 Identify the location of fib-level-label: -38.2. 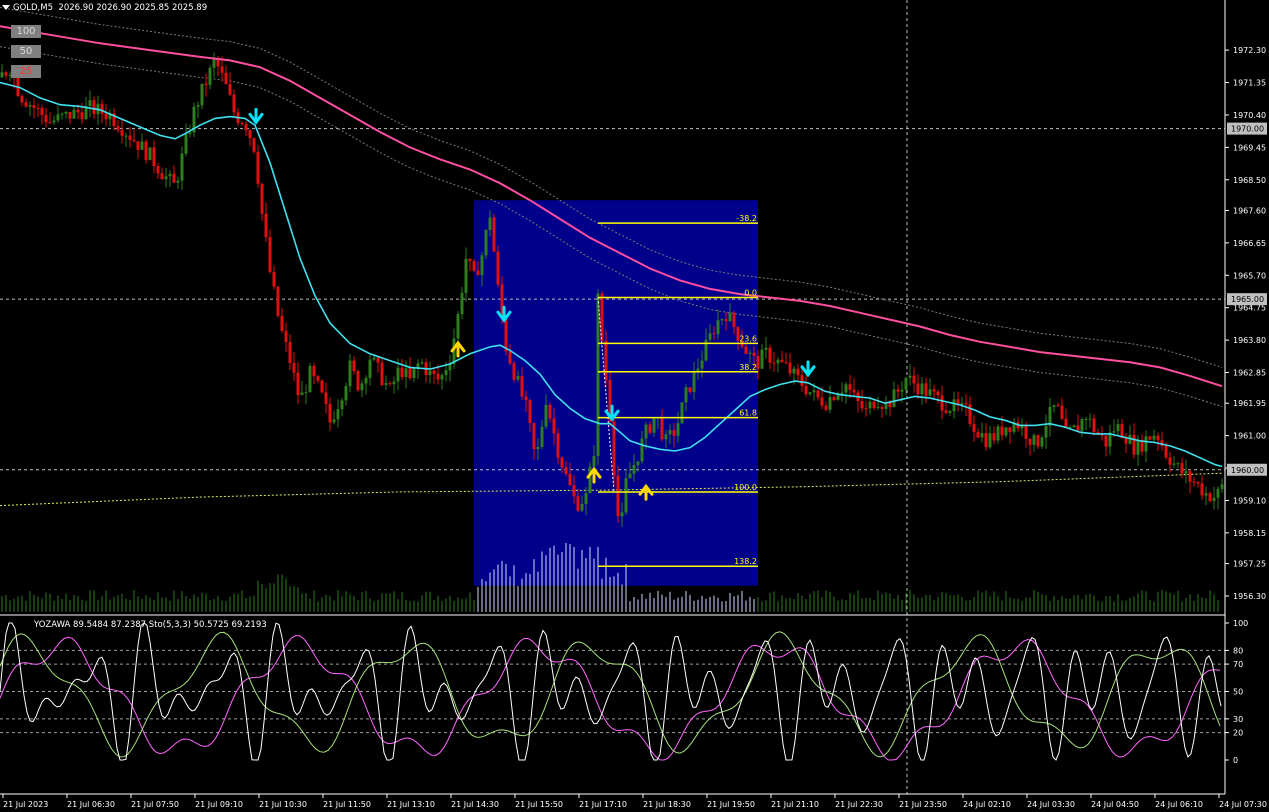
(746, 218).